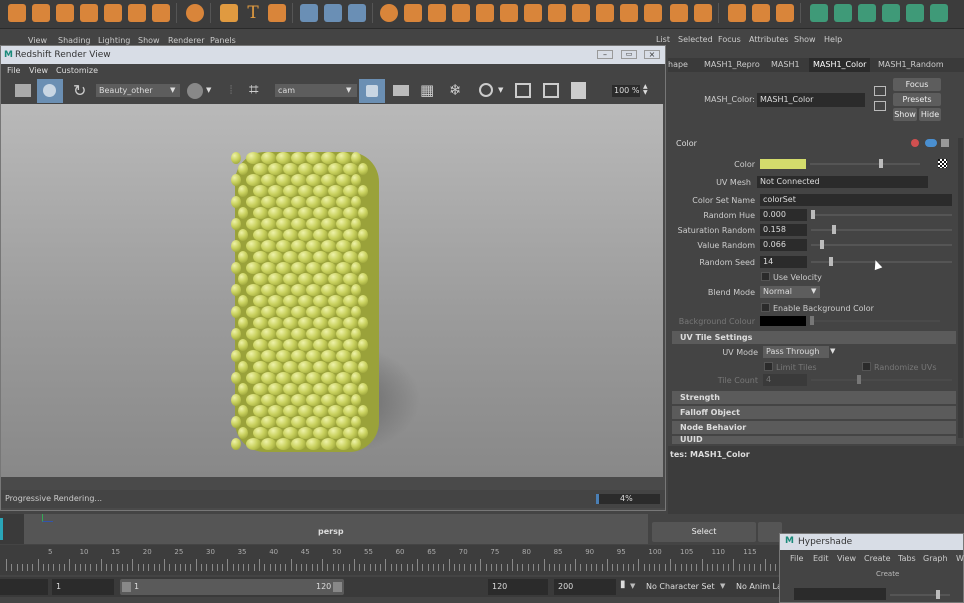  Describe the element at coordinates (337, 587) in the screenshot. I see `range-end-handle` at that location.